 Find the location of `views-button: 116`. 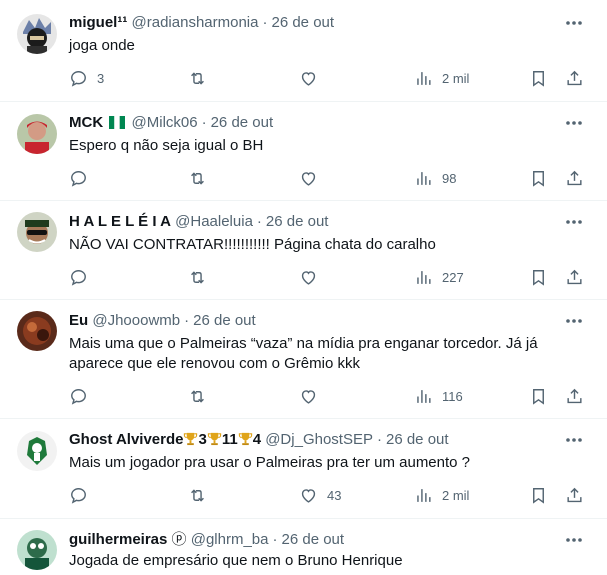

views-button: 116 is located at coordinates (438, 396).